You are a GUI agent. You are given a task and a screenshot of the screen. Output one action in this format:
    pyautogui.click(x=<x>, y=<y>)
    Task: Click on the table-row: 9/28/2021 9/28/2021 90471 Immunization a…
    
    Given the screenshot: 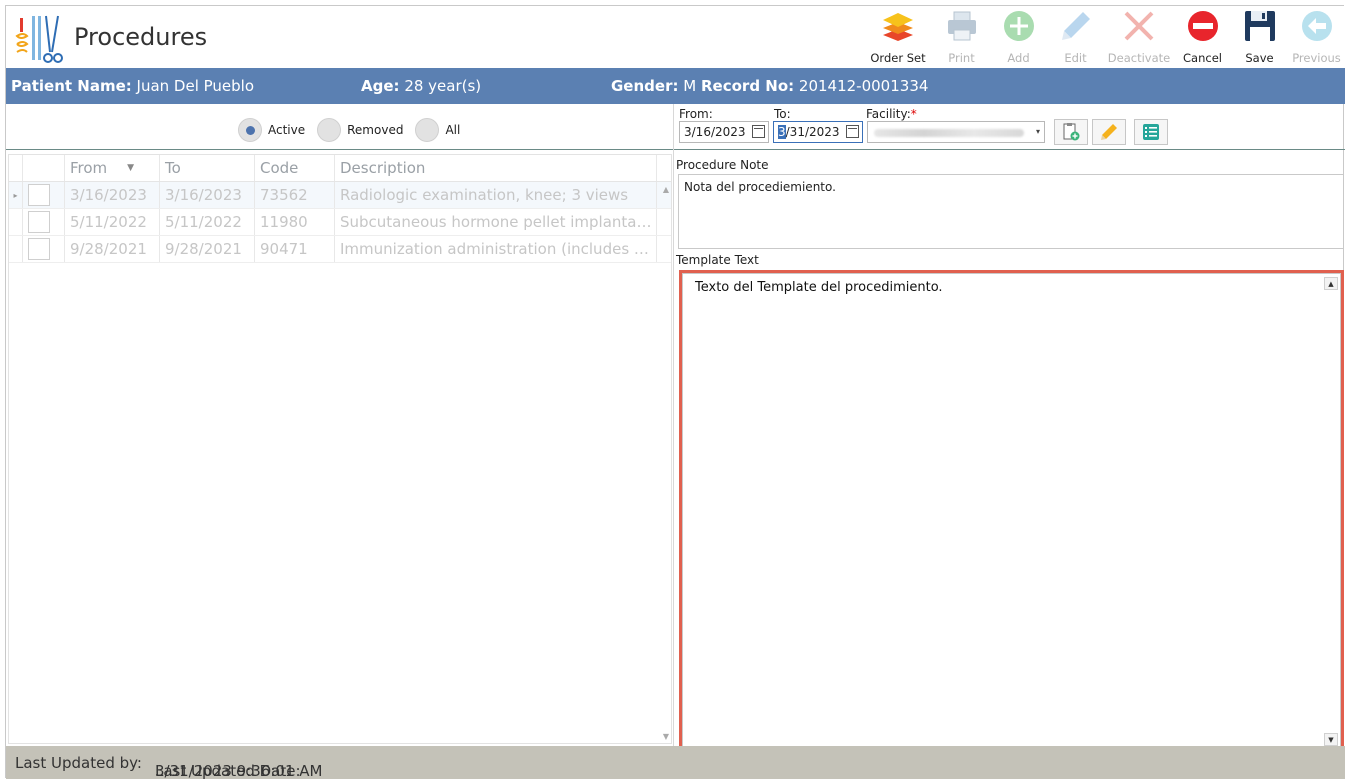 What is the action you would take?
    pyautogui.click(x=340, y=249)
    